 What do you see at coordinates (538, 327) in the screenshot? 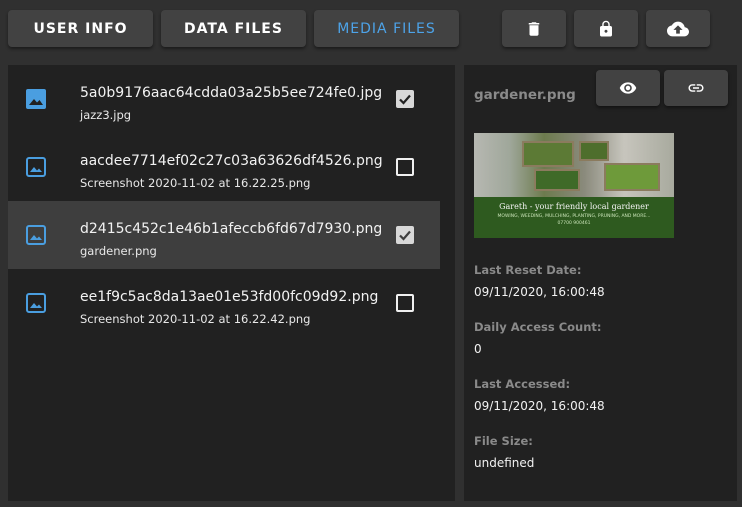
I see `daily-access-count-label: Daily Access Count:` at bounding box center [538, 327].